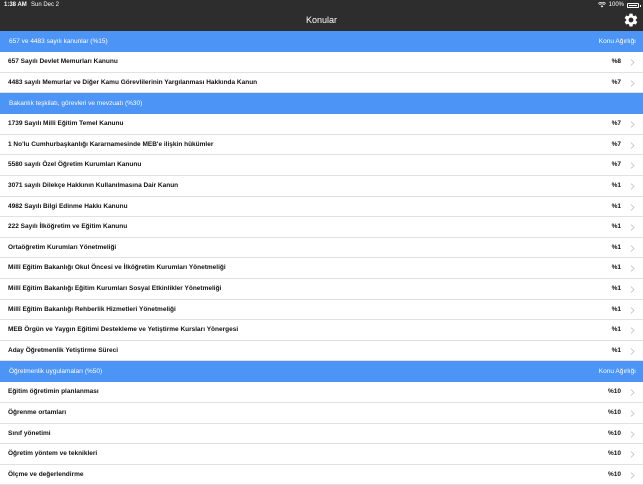  I want to click on status-right: 100%, so click(619, 5).